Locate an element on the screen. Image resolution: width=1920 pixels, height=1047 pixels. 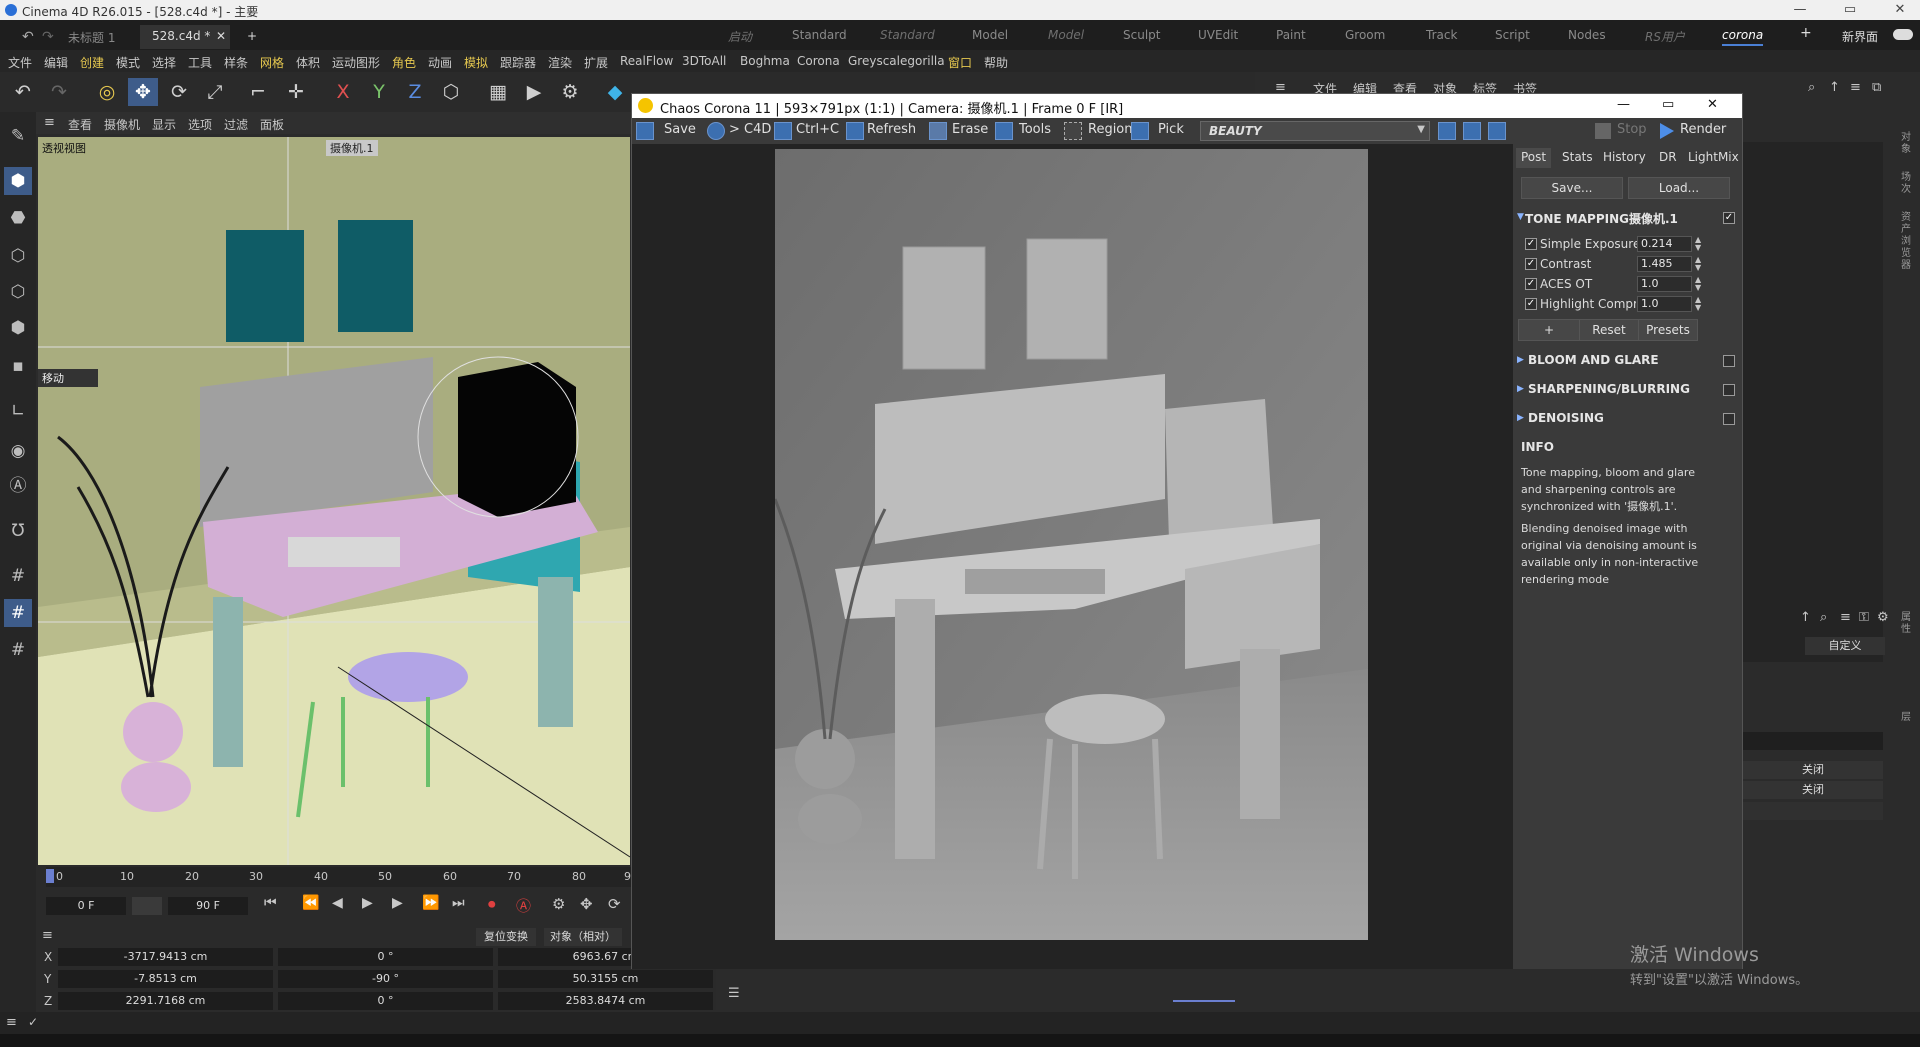
stop-button: Stop is located at coordinates (1632, 129).